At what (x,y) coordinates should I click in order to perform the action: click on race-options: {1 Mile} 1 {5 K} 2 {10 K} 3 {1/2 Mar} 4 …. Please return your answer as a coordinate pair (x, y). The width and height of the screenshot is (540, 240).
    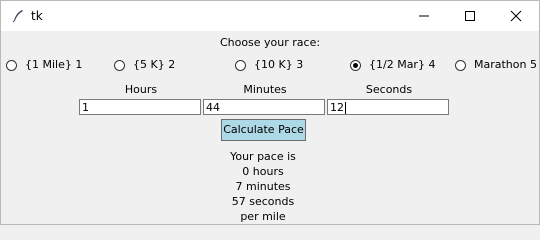
    Looking at the image, I should click on (270, 67).